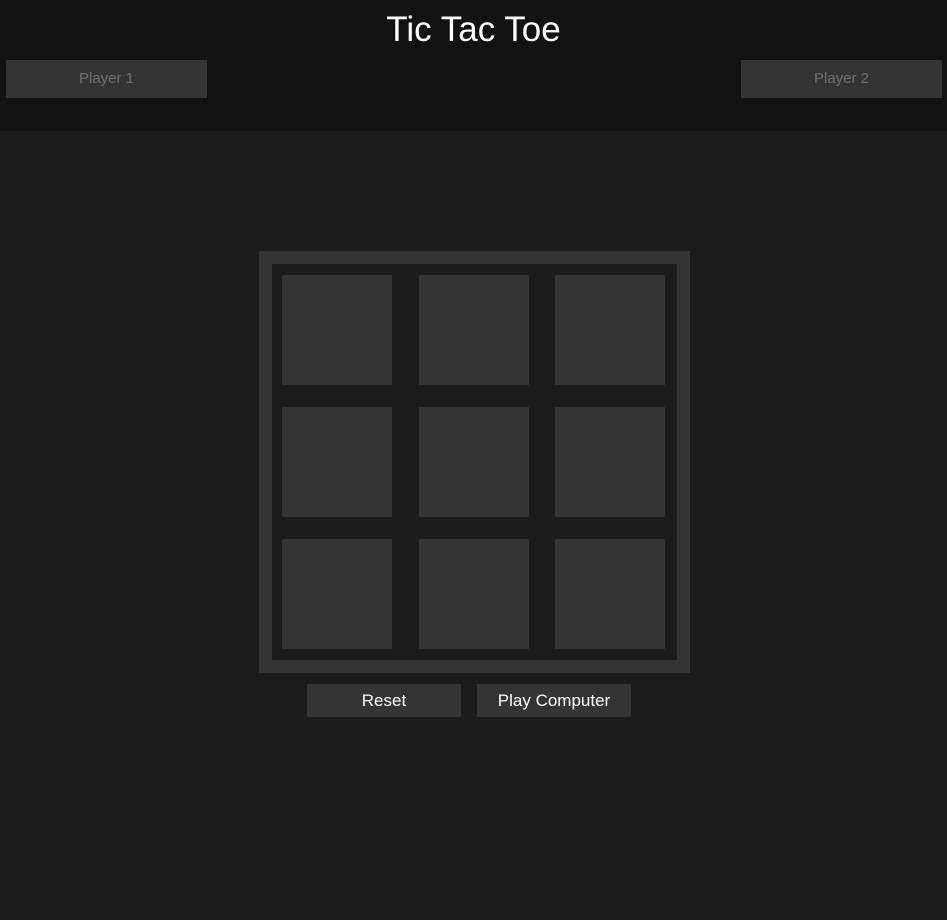  What do you see at coordinates (106, 79) in the screenshot?
I see `player-1-badge: Player 1` at bounding box center [106, 79].